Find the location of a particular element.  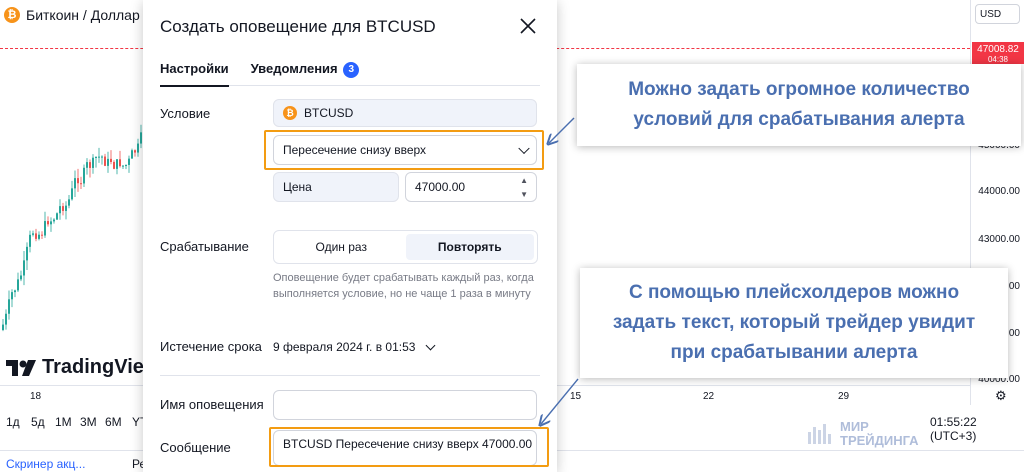

mir-treydinga-logo: МИР ТРЕЙДИНГА is located at coordinates (862, 434).